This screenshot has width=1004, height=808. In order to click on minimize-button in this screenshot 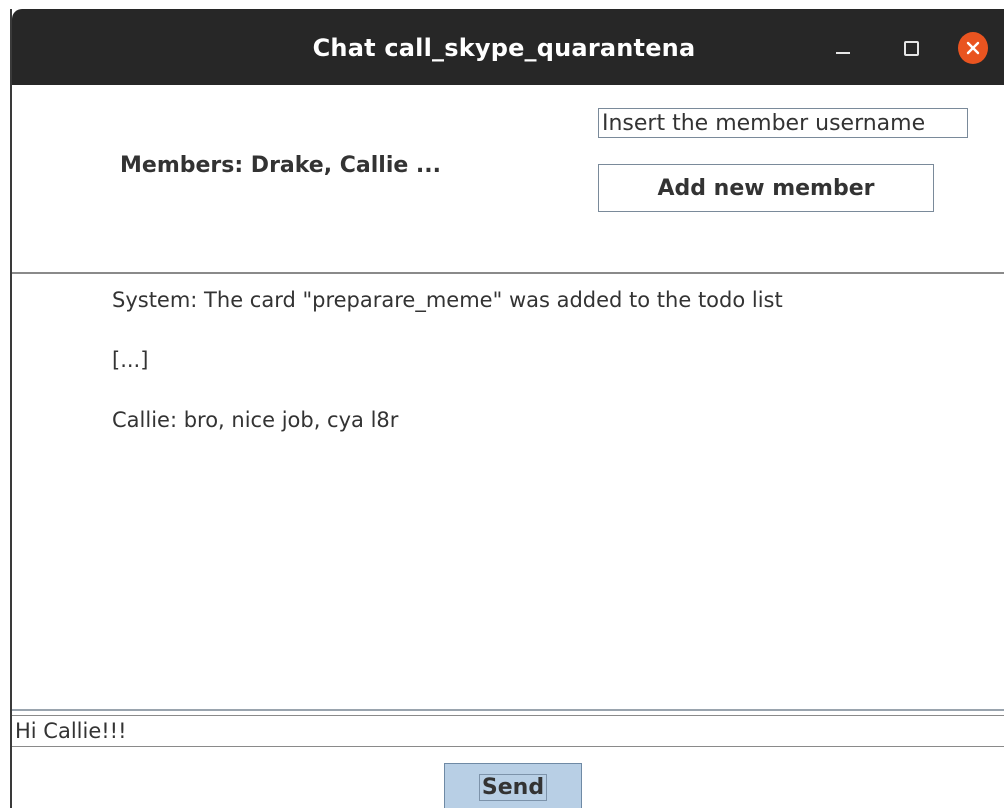, I will do `click(843, 48)`.